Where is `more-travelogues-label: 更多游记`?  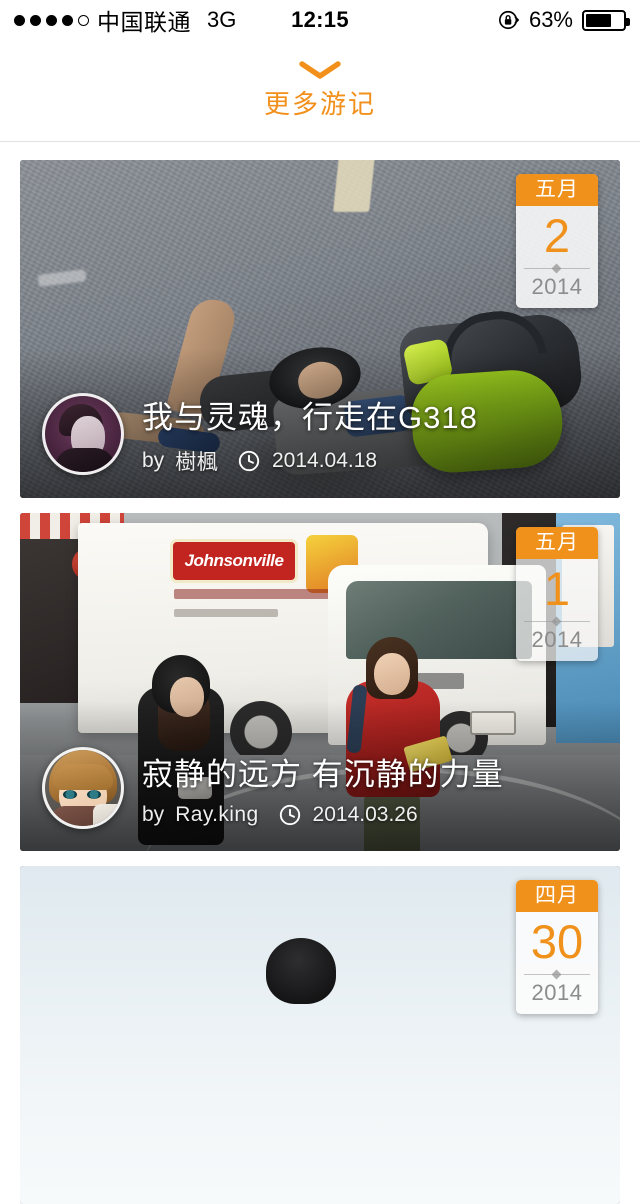 more-travelogues-label: 更多游记 is located at coordinates (319, 104).